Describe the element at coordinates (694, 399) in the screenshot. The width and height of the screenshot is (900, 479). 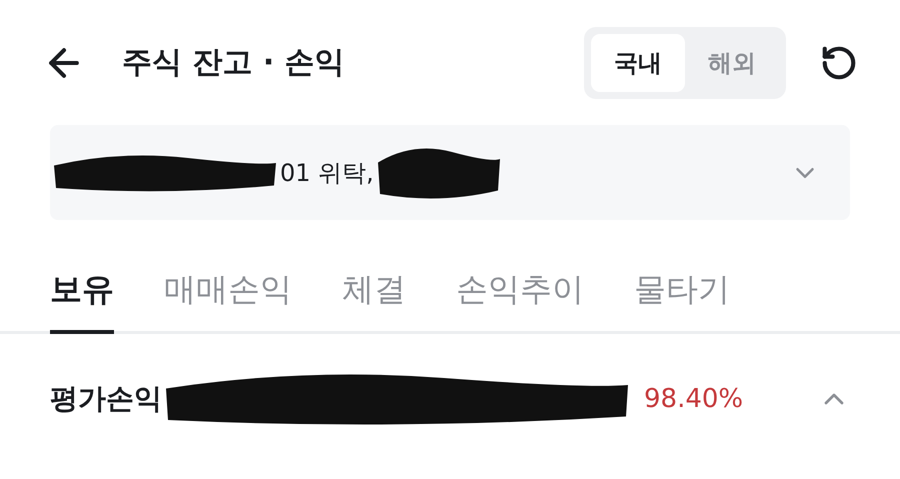
I see `profit-rate: 98.40%` at that location.